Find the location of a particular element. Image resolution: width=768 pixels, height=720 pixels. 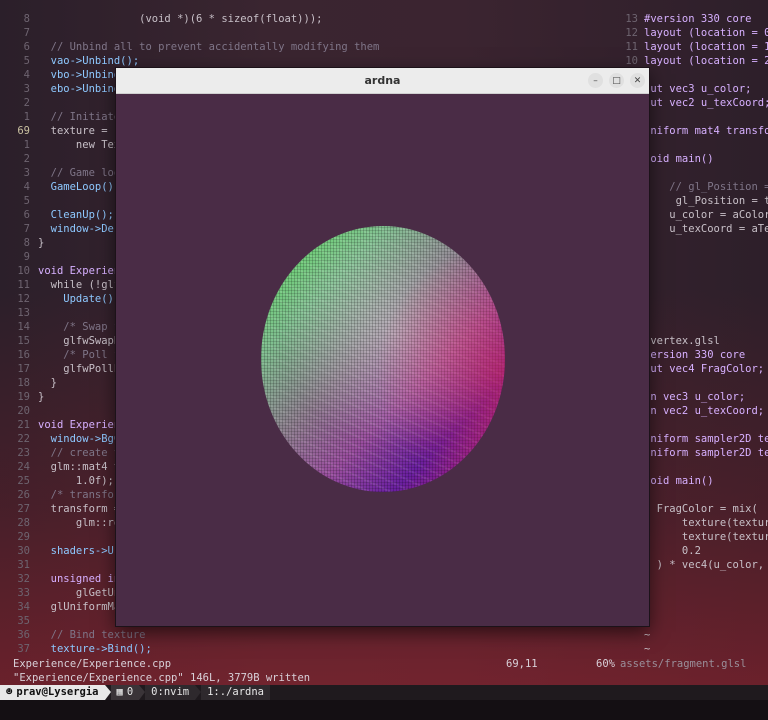

line-text: // Bind texture is located at coordinates (92, 635).